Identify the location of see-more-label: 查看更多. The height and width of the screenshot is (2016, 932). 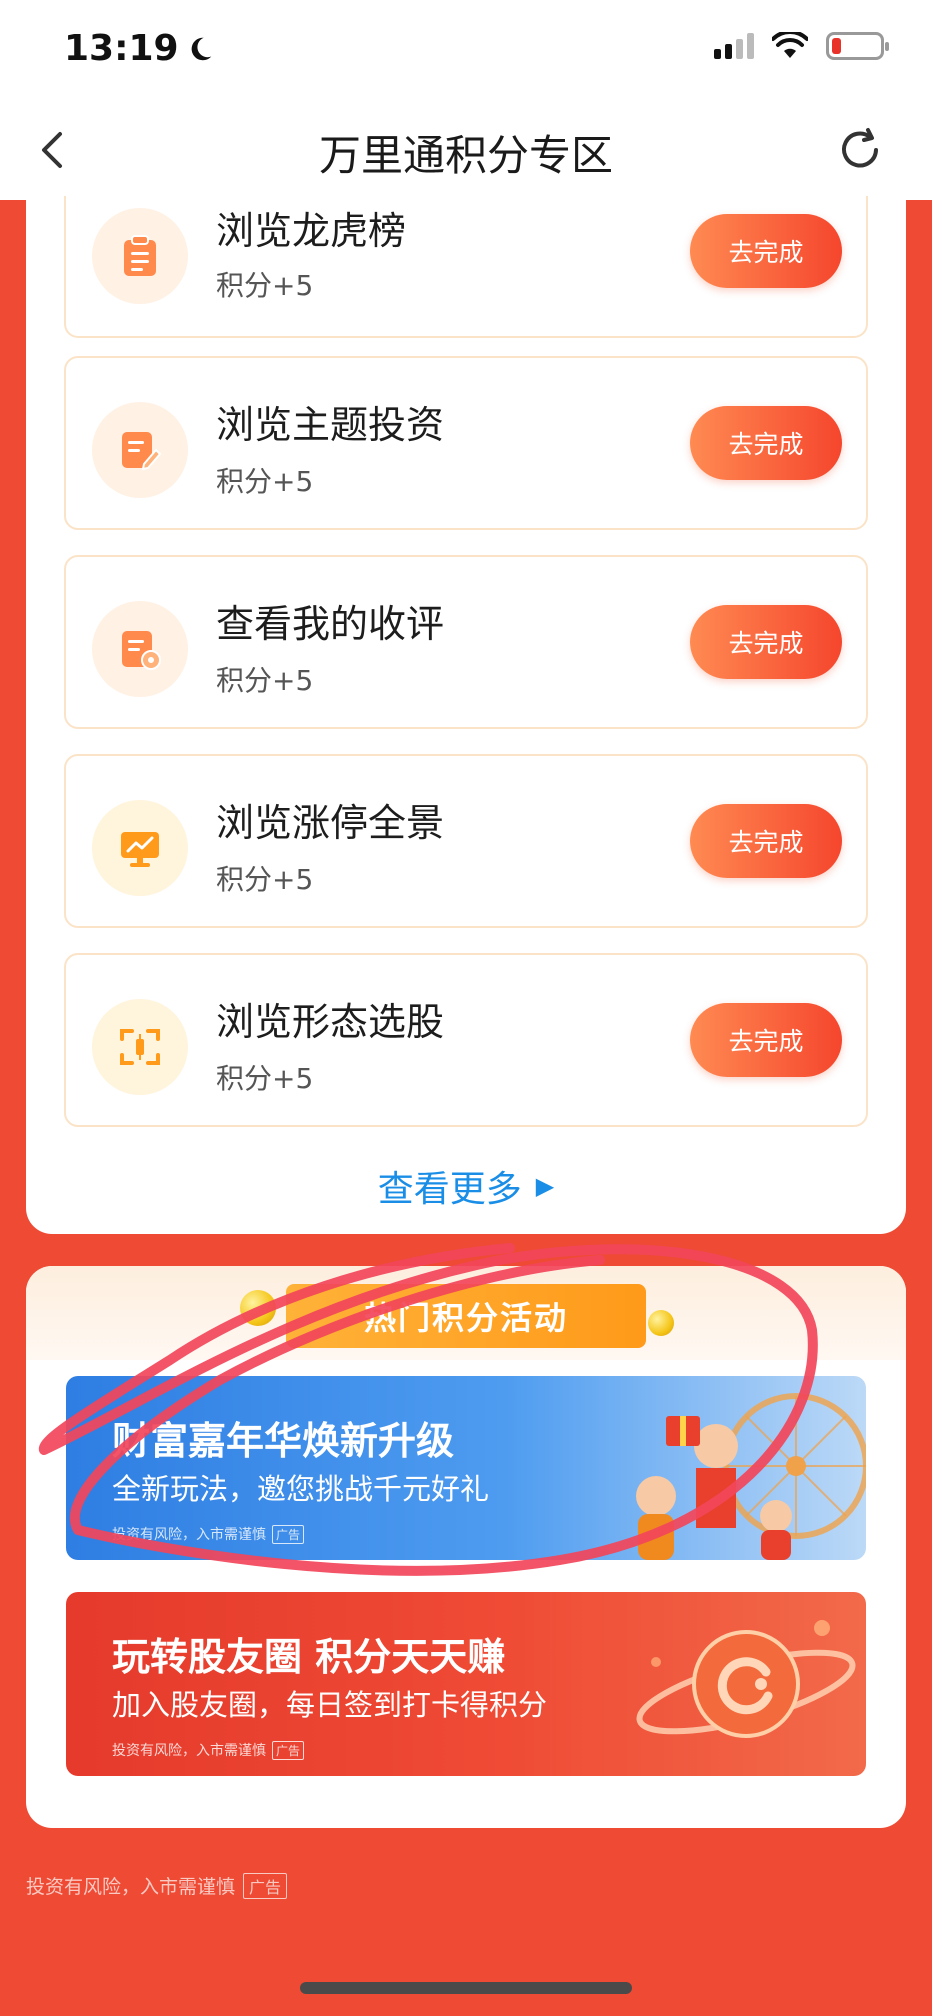
(449, 1189).